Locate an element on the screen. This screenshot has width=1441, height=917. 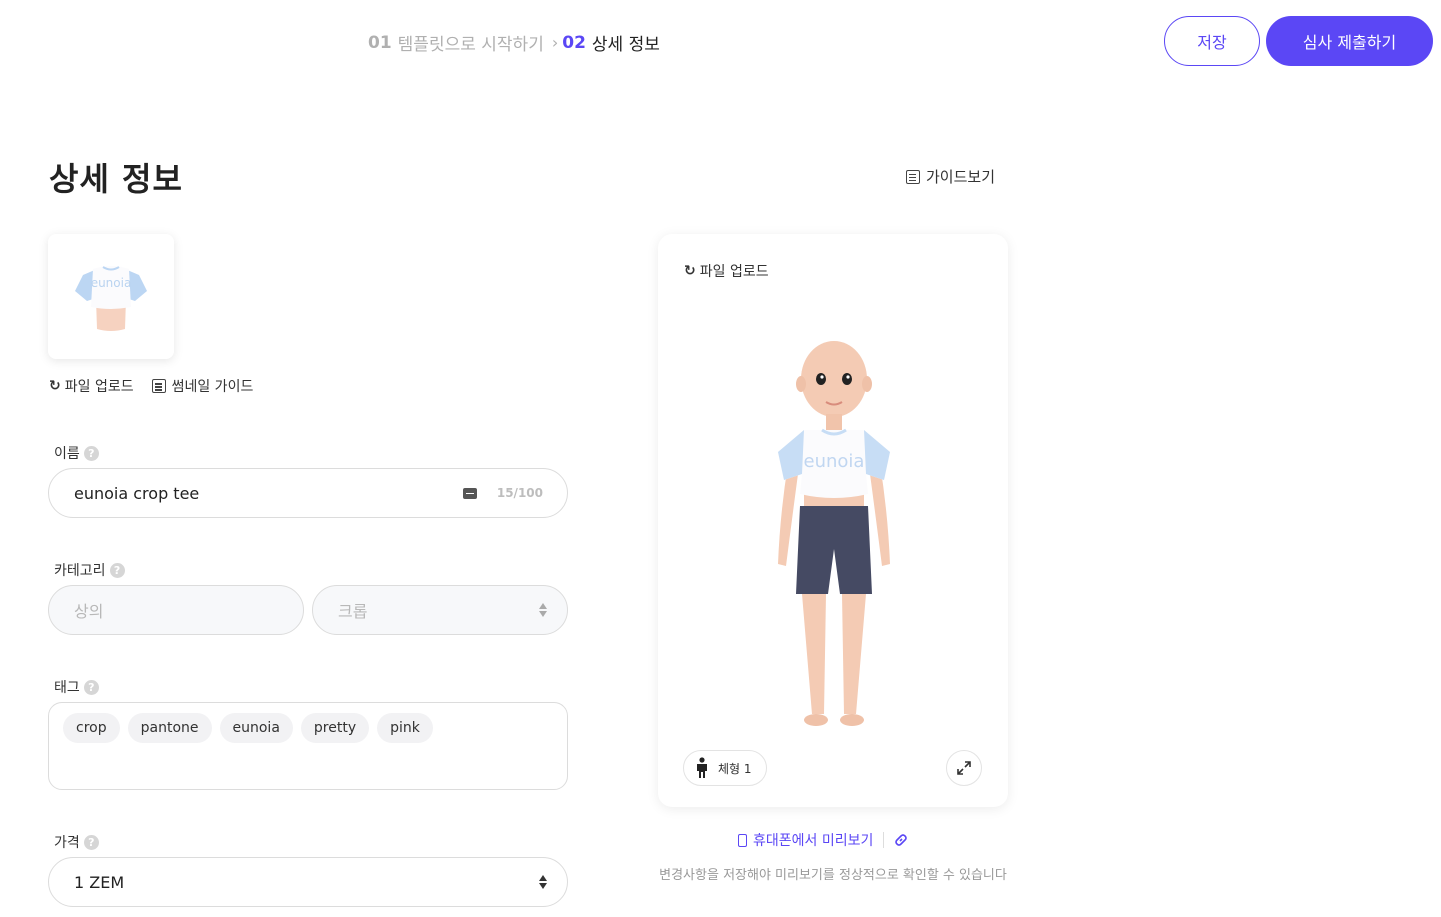
category-sub-select: 크롭 is located at coordinates (440, 610).